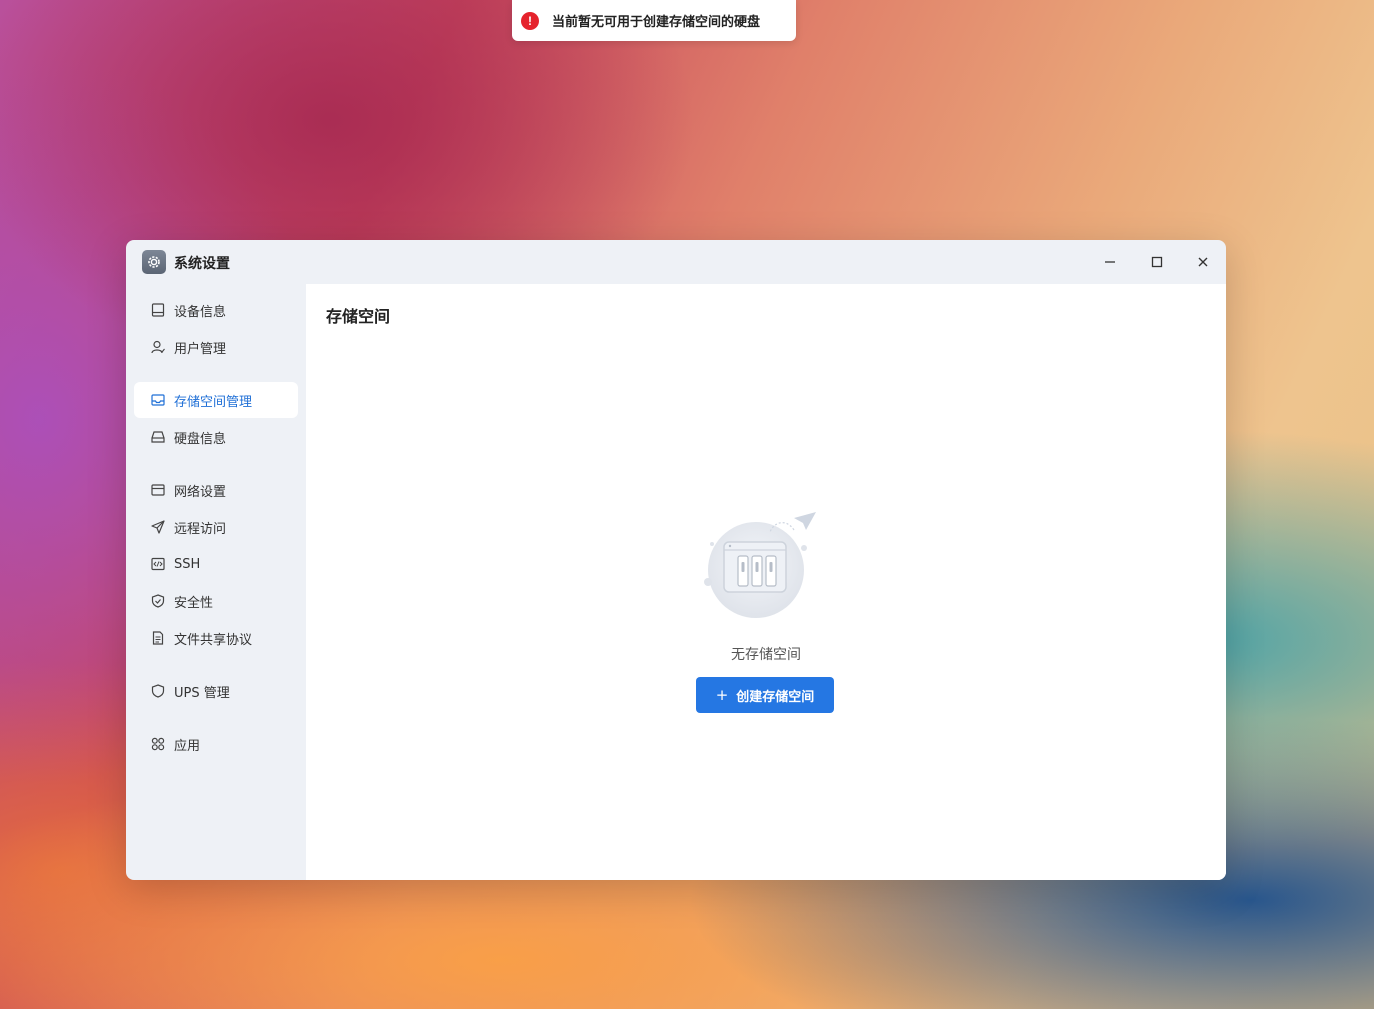  What do you see at coordinates (200, 312) in the screenshot?
I see `sidebar-item-label: 设备信息` at bounding box center [200, 312].